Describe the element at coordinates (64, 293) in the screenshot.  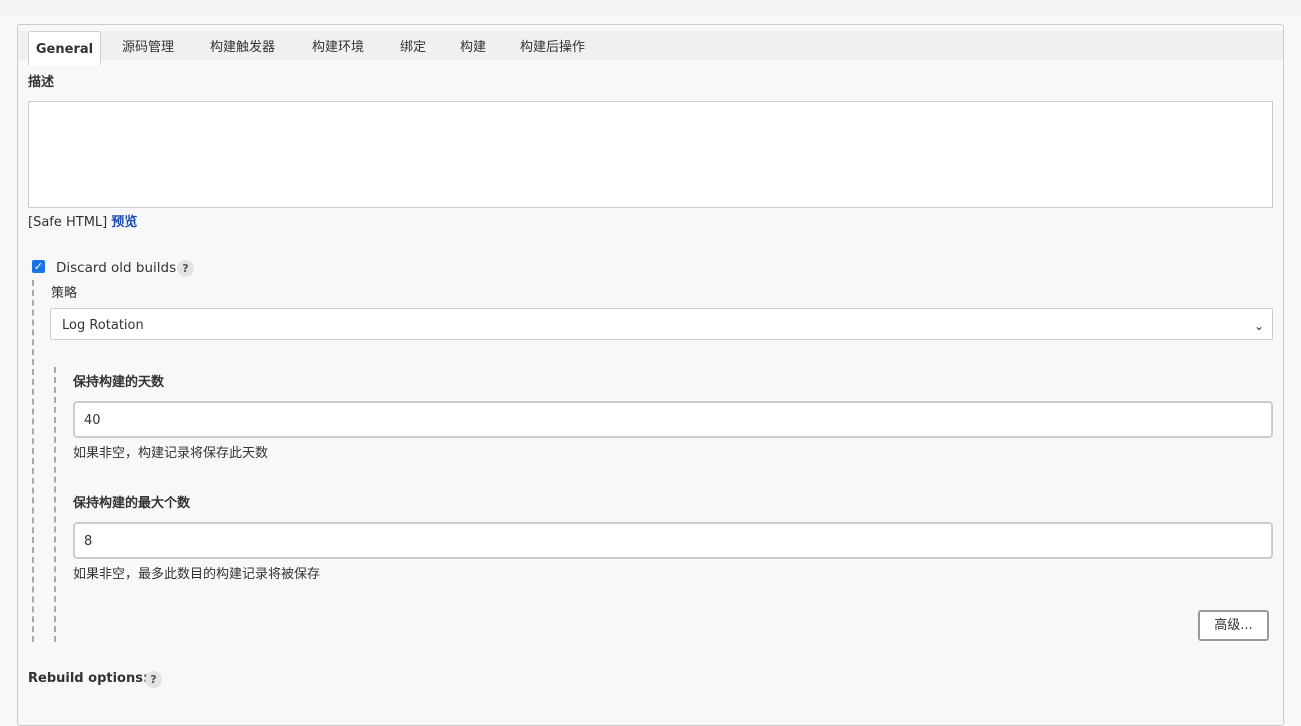
I see `strategy-label: 策略` at that location.